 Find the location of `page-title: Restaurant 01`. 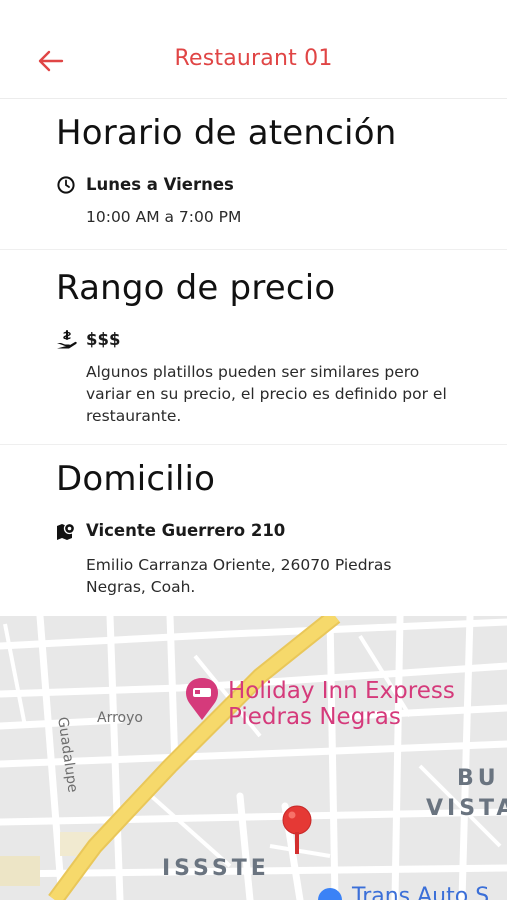

page-title: Restaurant 01 is located at coordinates (253, 58).